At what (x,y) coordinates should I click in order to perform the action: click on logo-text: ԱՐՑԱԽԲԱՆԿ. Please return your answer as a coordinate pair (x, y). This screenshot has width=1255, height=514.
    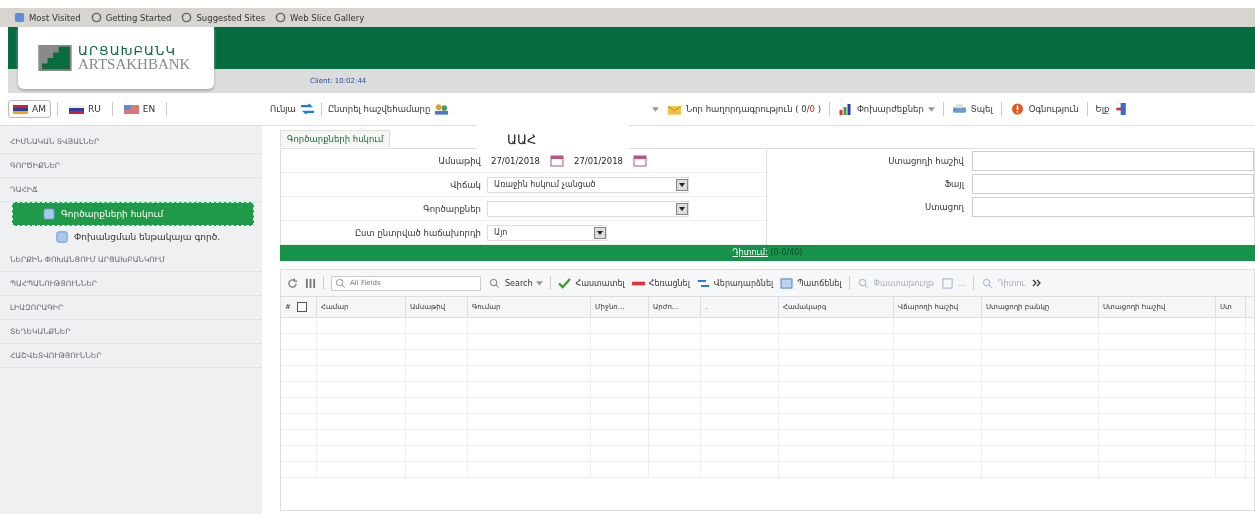
    Looking at the image, I should click on (128, 50).